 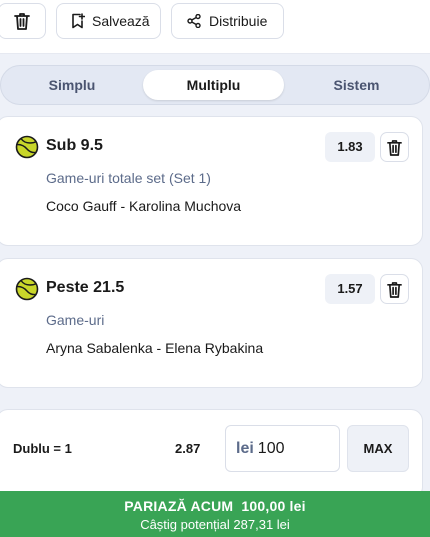 I want to click on stake-amount-input: lei 100, so click(x=282, y=448).